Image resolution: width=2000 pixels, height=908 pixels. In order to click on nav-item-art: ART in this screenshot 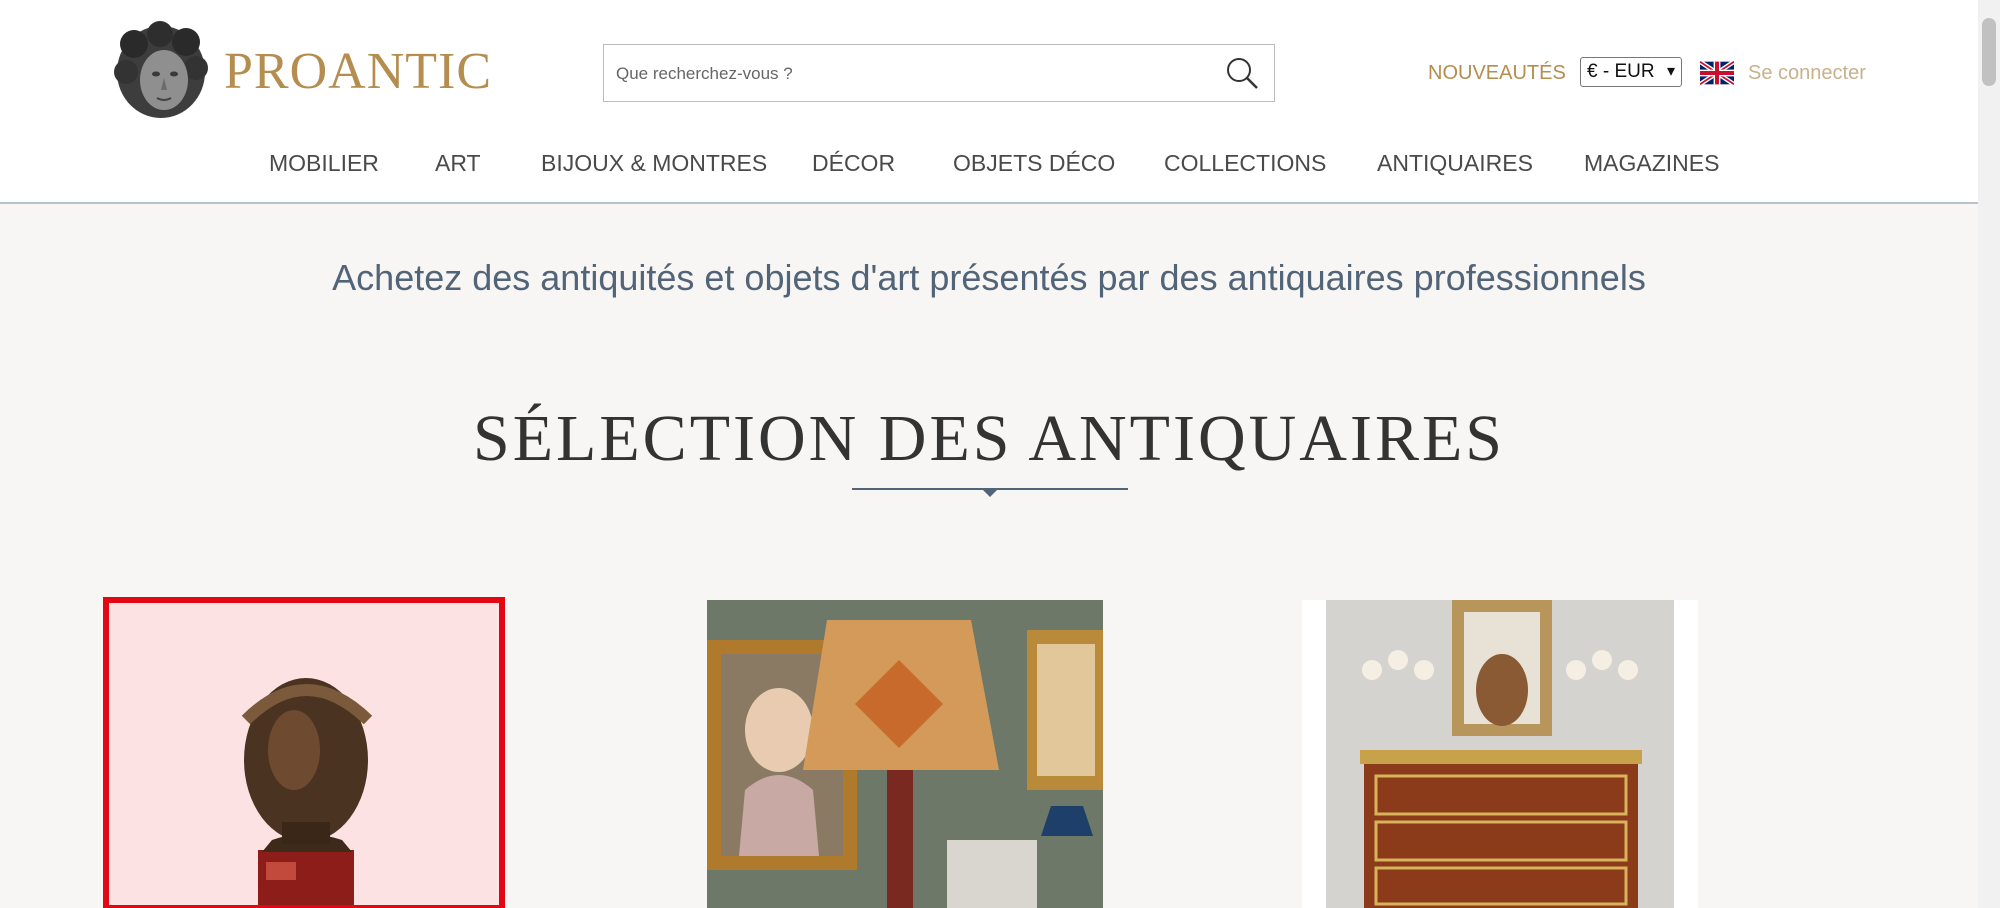, I will do `click(458, 163)`.